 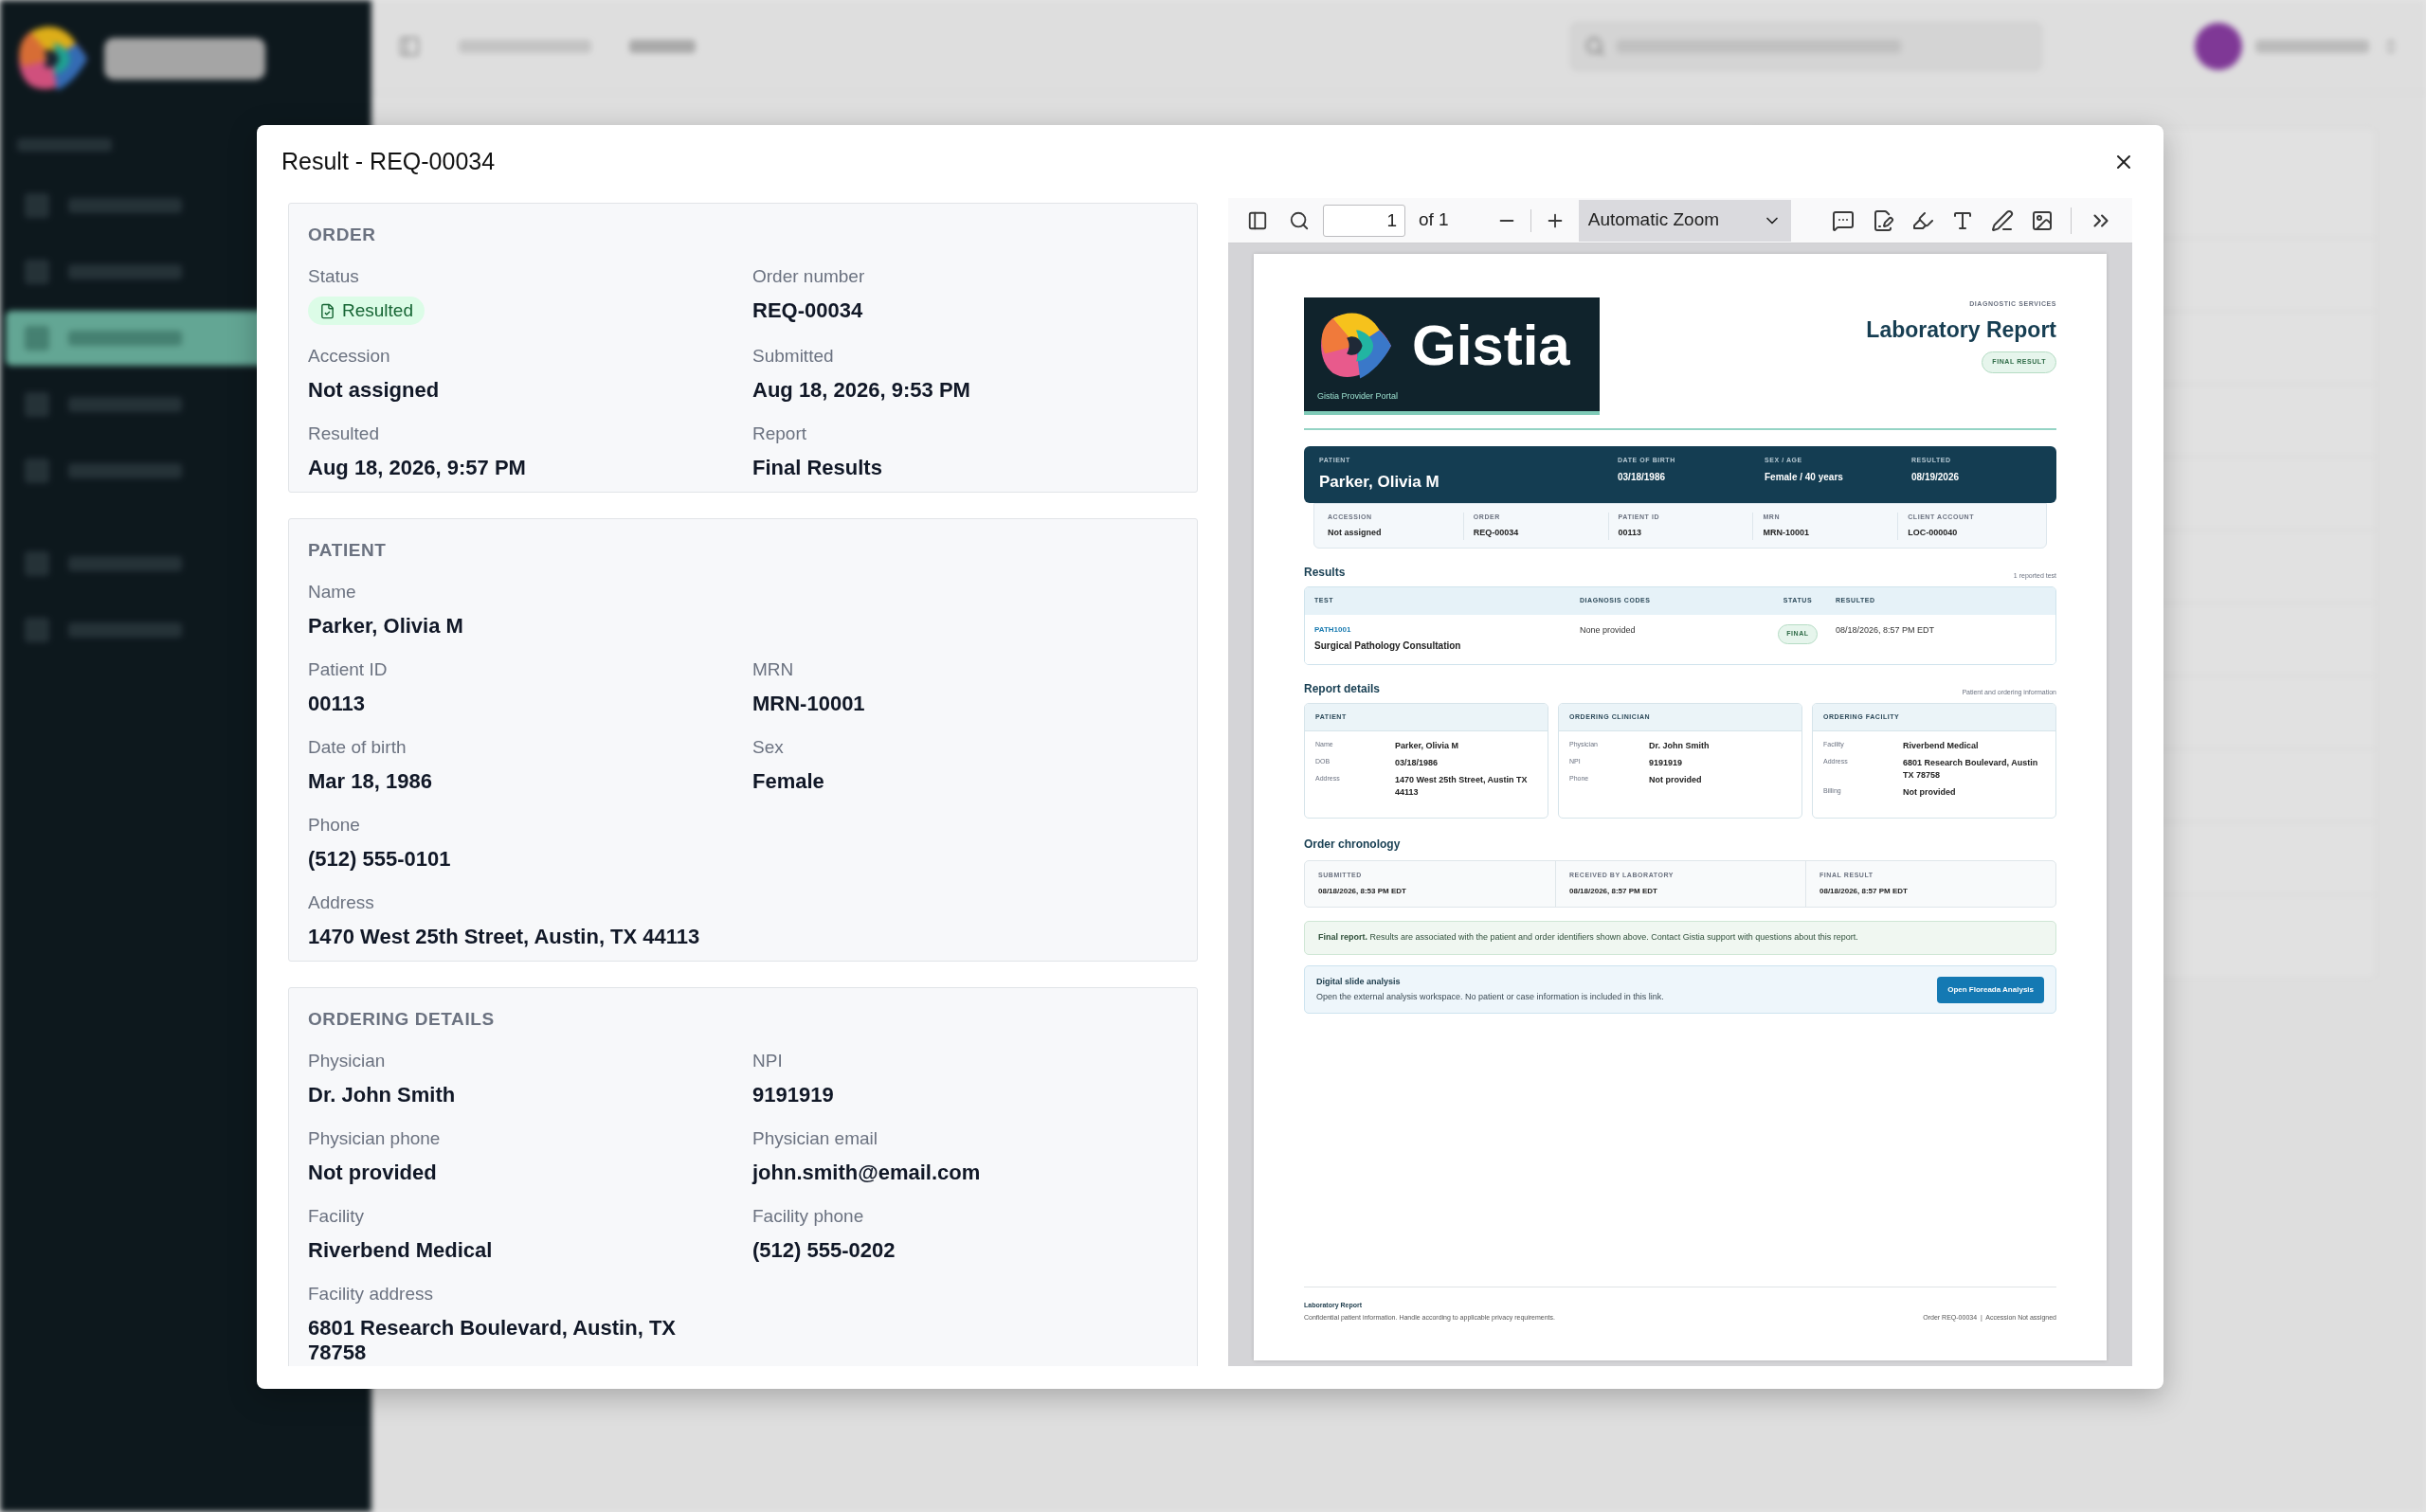 What do you see at coordinates (779, 433) in the screenshot?
I see `field-label: Report` at bounding box center [779, 433].